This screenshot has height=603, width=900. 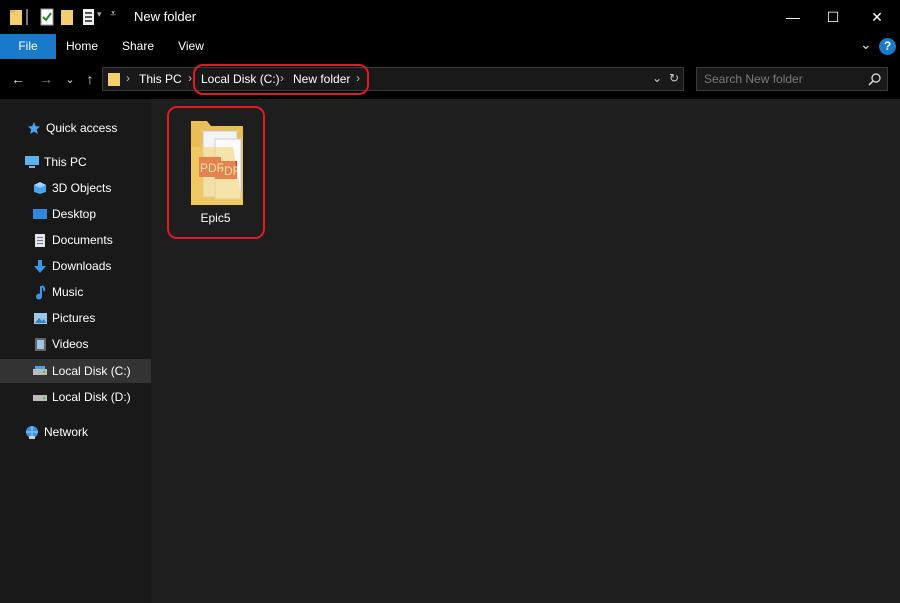 I want to click on sidebar-item-label: Documents, so click(x=82, y=240).